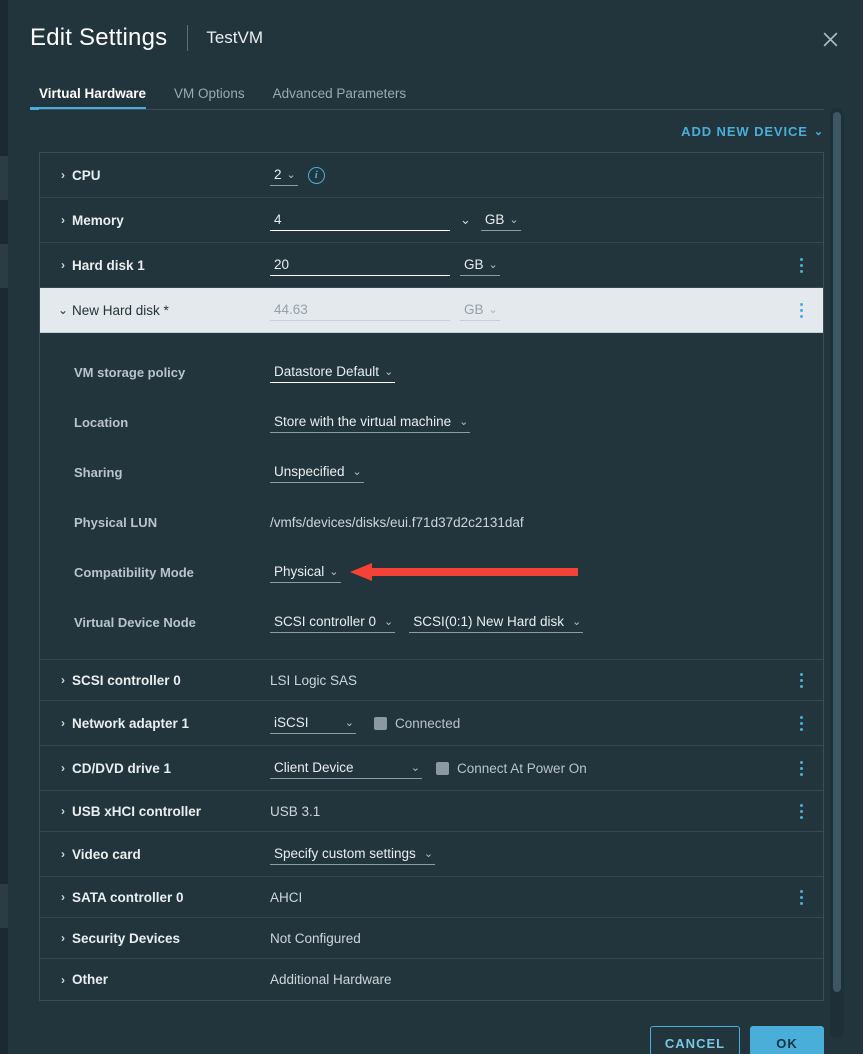 The image size is (863, 1054). I want to click on memory-size-input: 4, so click(360, 220).